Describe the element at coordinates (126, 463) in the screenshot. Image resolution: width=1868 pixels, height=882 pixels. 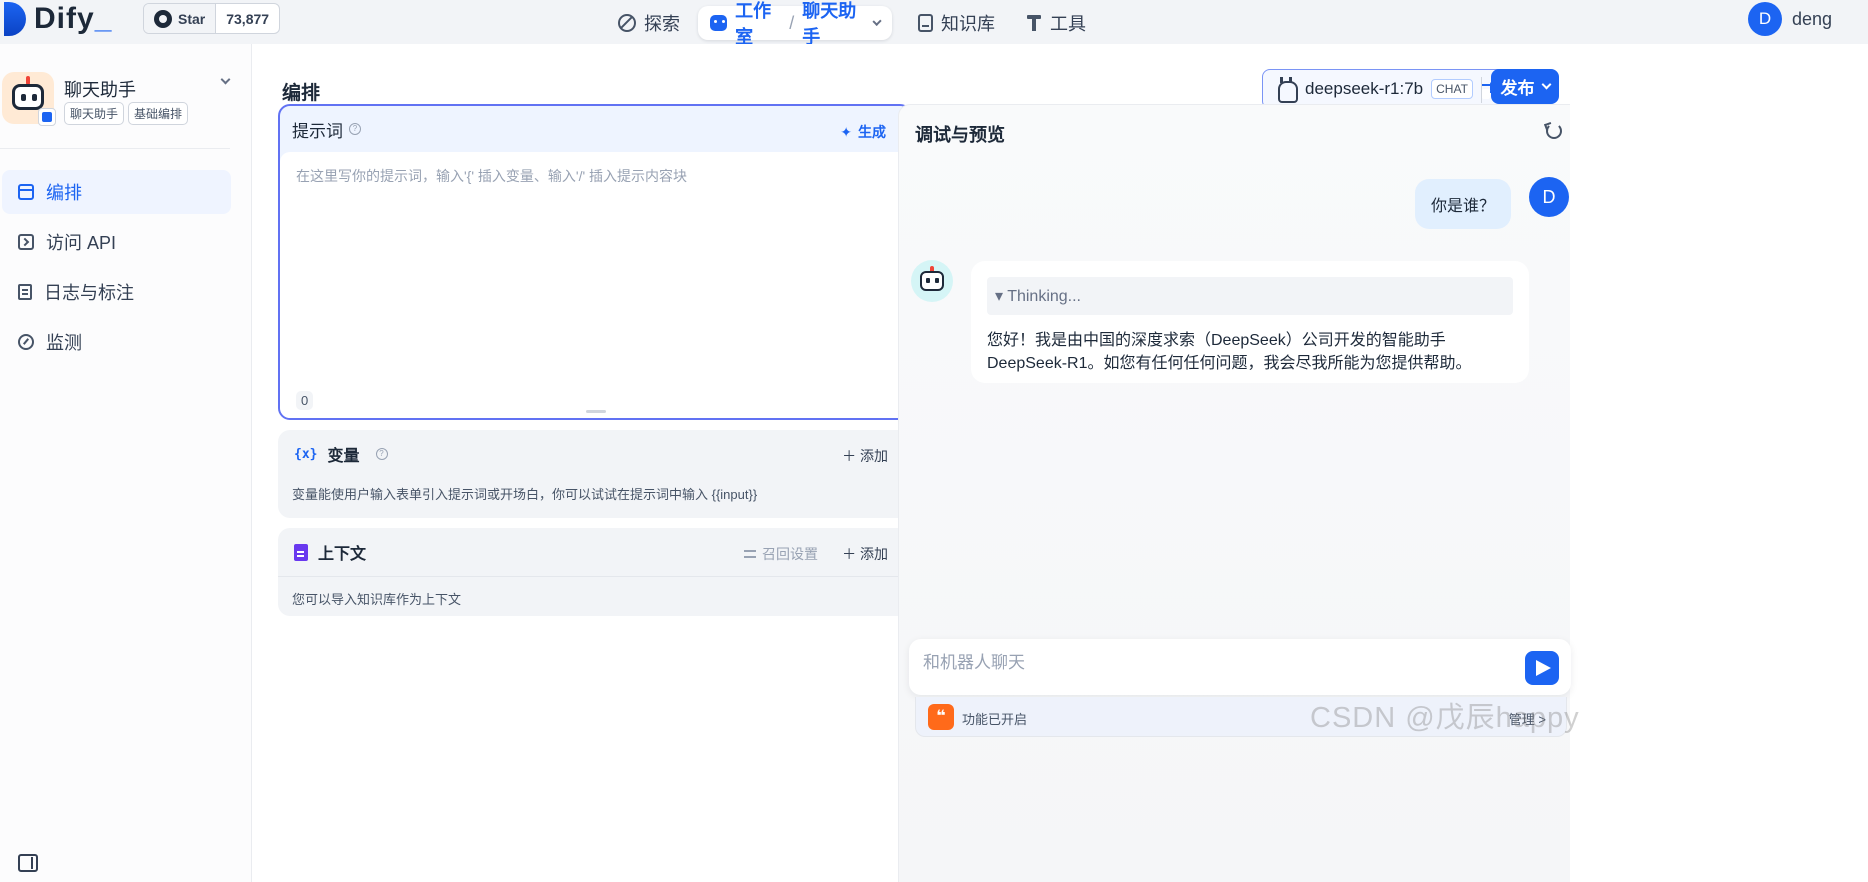
I see `app-sidebar: 聊天助手 聊天助手 基础编排 编排 访问 API 日志与标注 监测` at that location.